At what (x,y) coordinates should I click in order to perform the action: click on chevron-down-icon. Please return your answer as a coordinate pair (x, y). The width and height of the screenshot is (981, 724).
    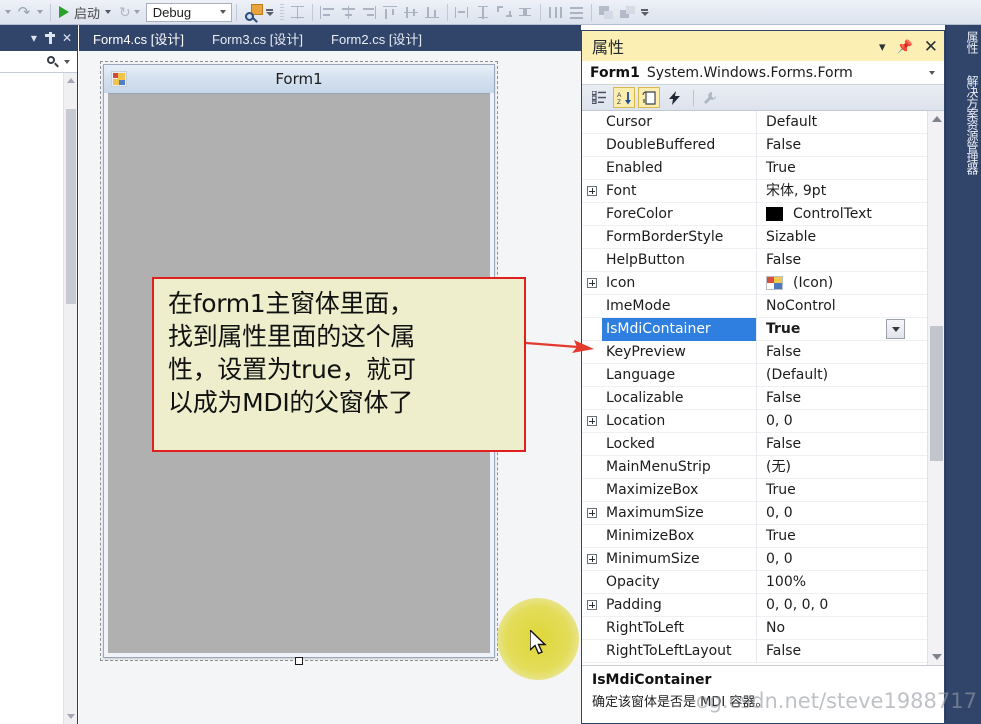
    Looking at the image, I should click on (932, 72).